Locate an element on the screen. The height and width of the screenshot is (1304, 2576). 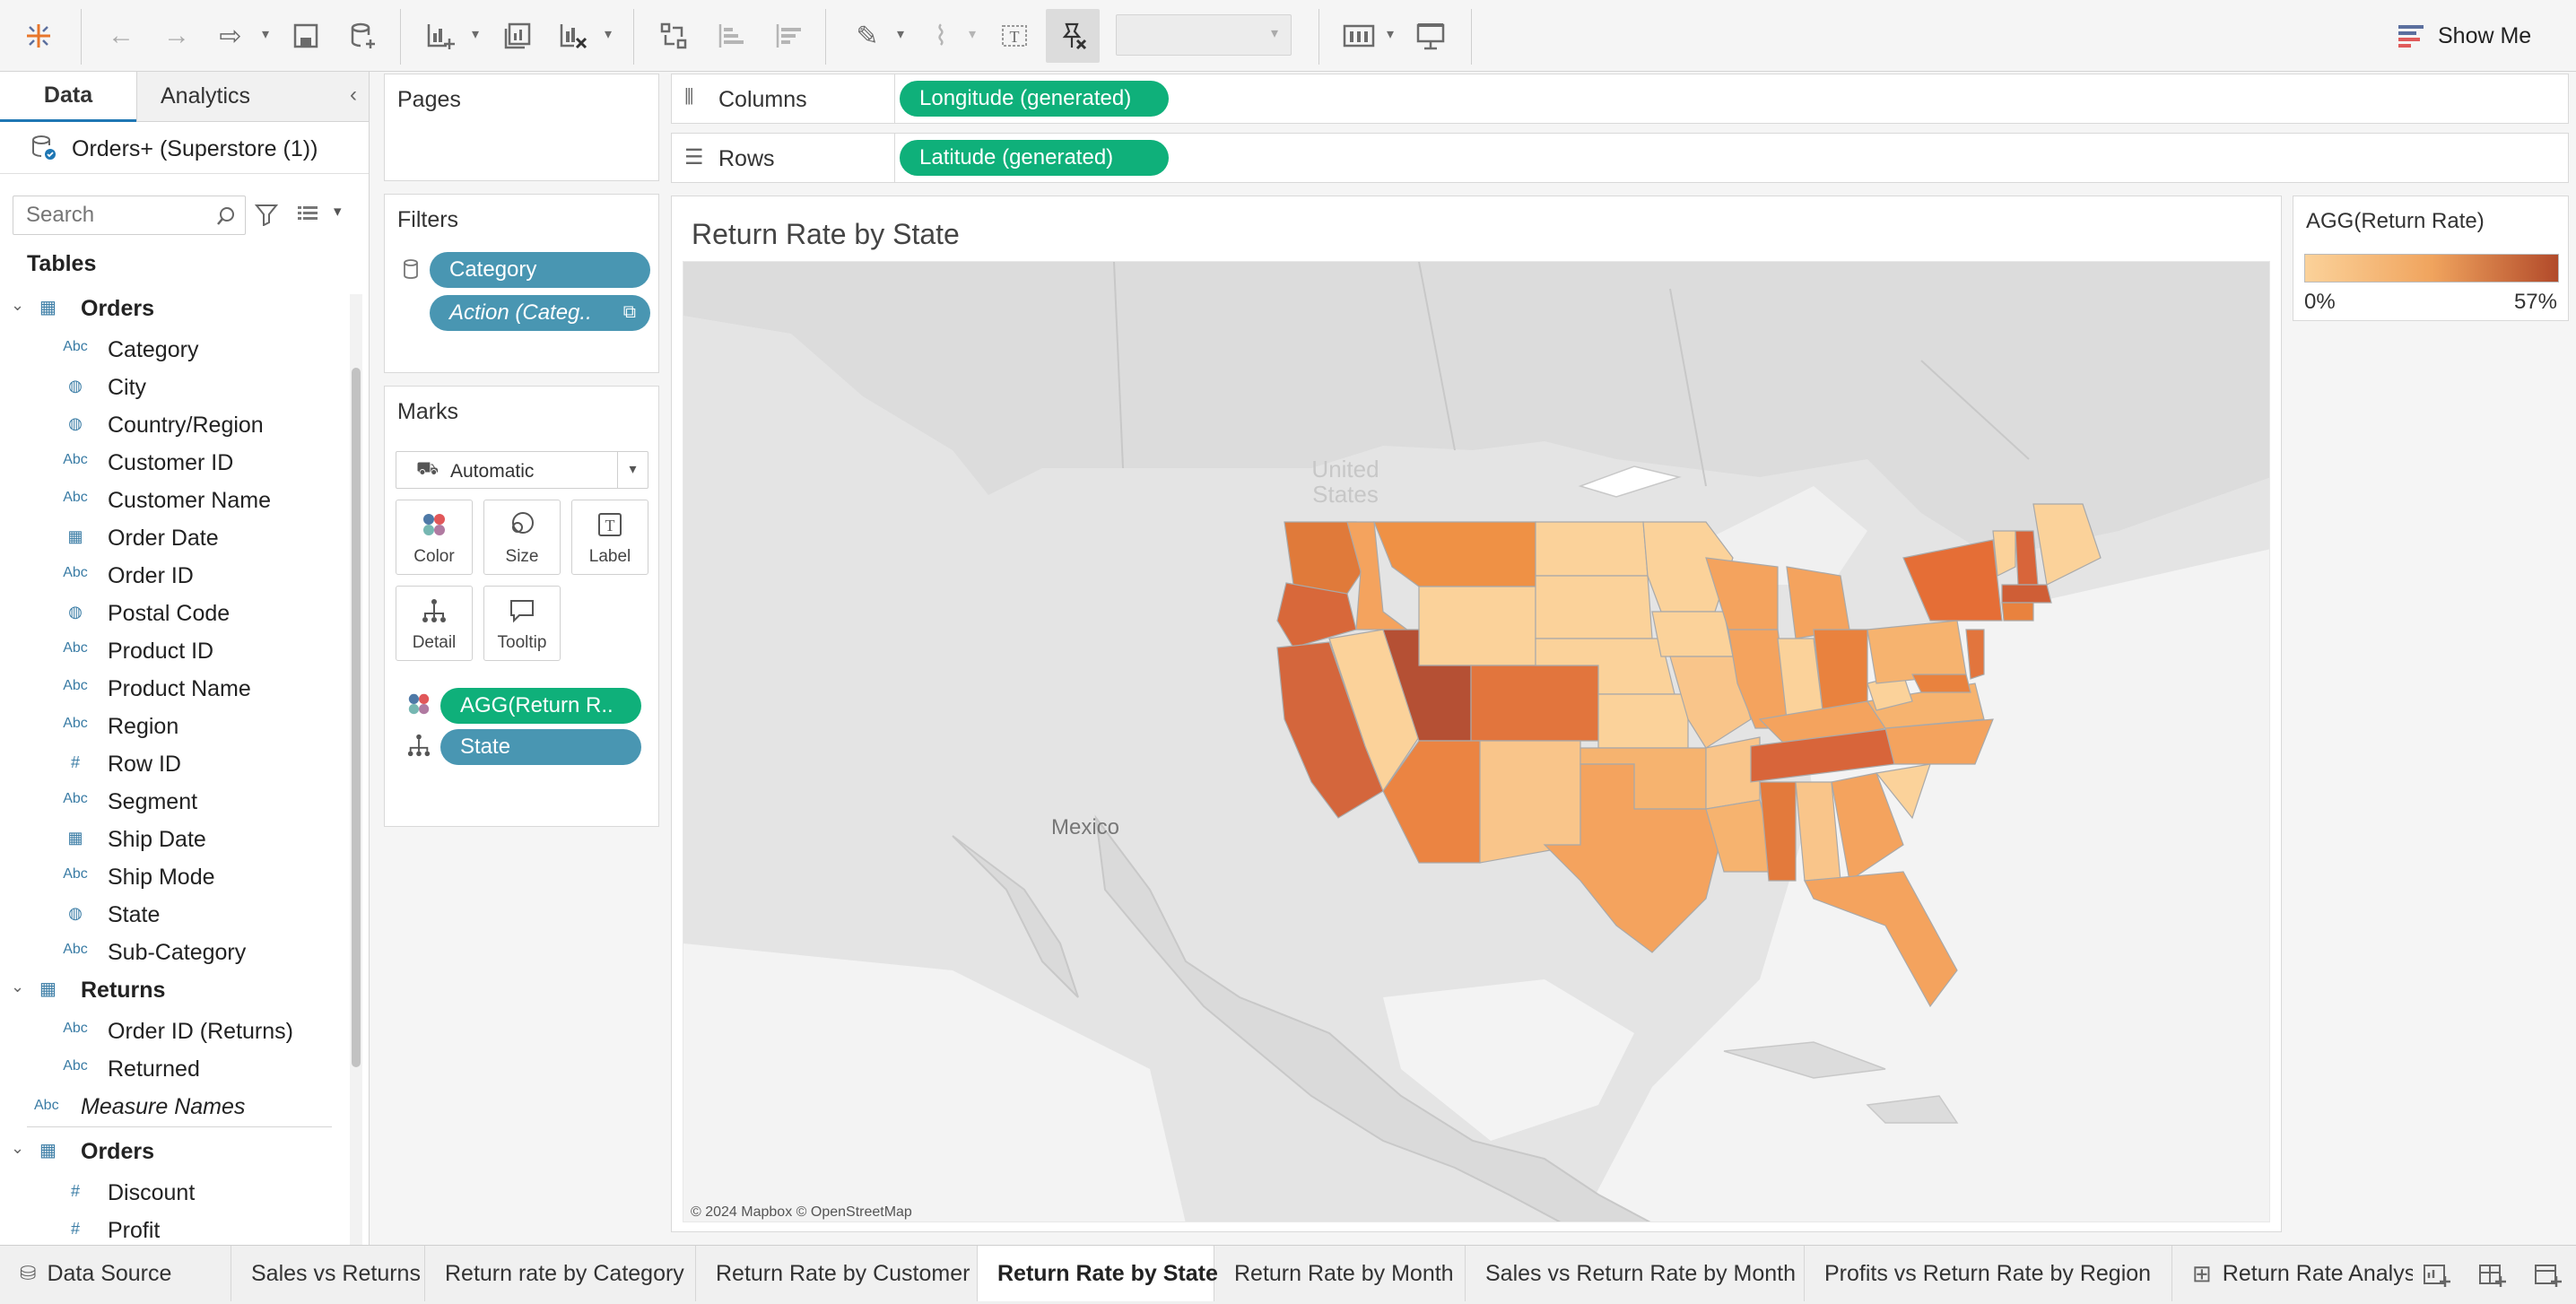
color-legend: AGG(Return Rate) 0% 57% is located at coordinates (2431, 258).